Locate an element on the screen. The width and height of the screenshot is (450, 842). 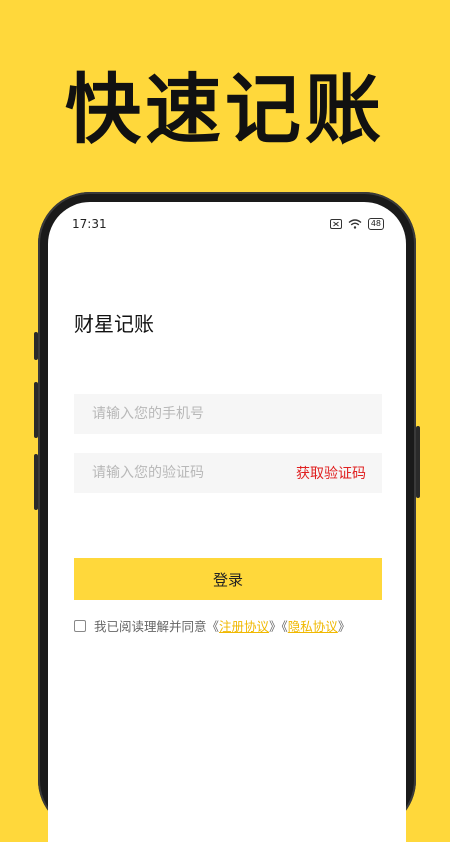
status-time: 17:31 is located at coordinates (89, 224).